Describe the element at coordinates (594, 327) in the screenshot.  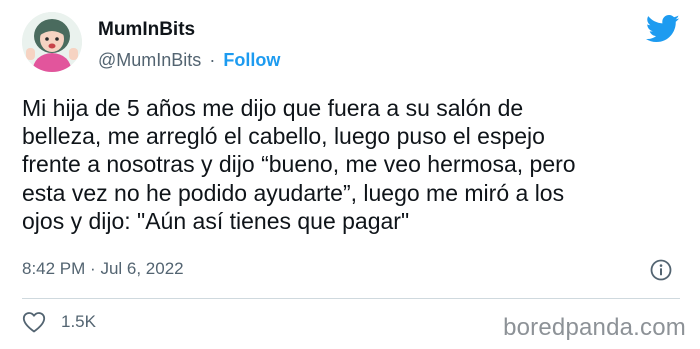
I see `watermark: boredpanda.com` at that location.